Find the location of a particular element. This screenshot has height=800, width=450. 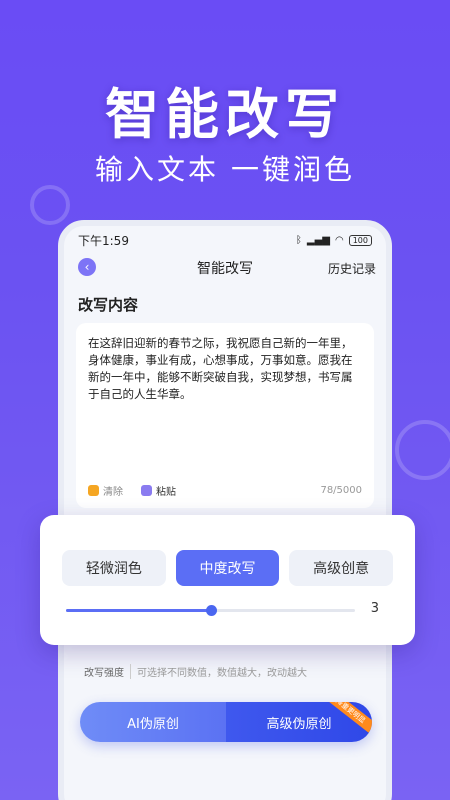

nav-bar: ‹ 智能改写 历史记录 is located at coordinates (225, 268).